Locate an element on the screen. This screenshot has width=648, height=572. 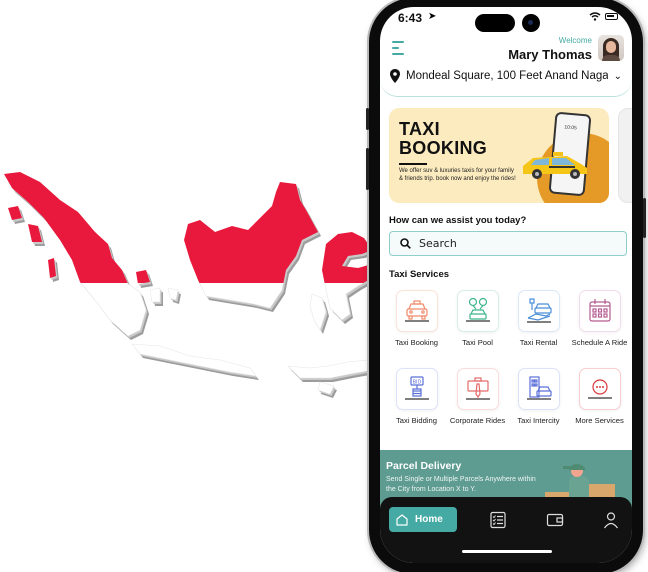
parcel-title: Parcel Delivery is located at coordinates (424, 466).